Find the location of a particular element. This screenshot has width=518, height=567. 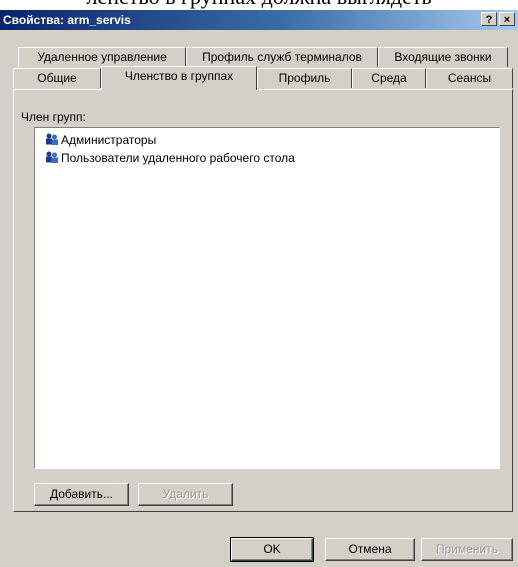

tab-general: Общие is located at coordinates (57, 78).